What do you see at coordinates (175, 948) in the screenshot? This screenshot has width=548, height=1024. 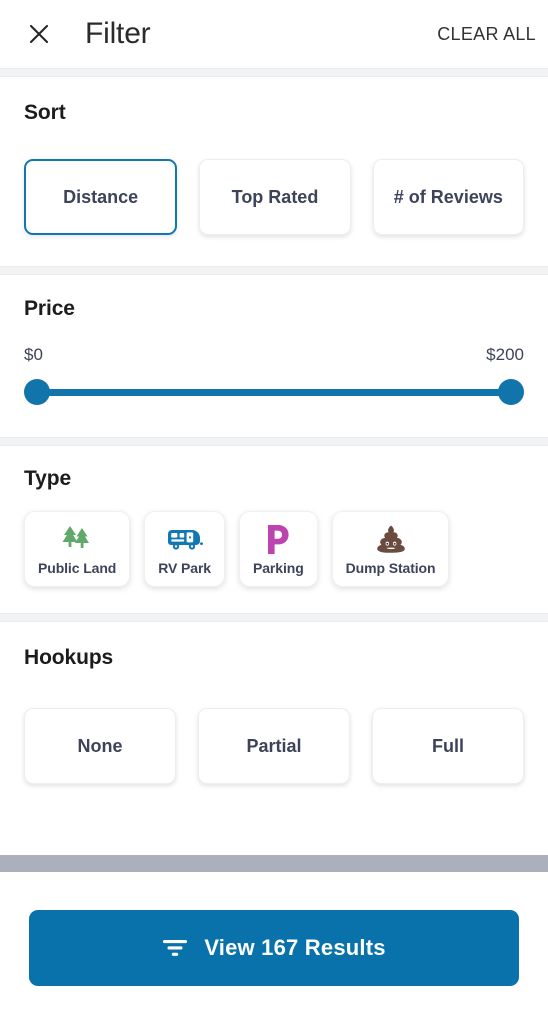 I see `filter-funnel-icon` at bounding box center [175, 948].